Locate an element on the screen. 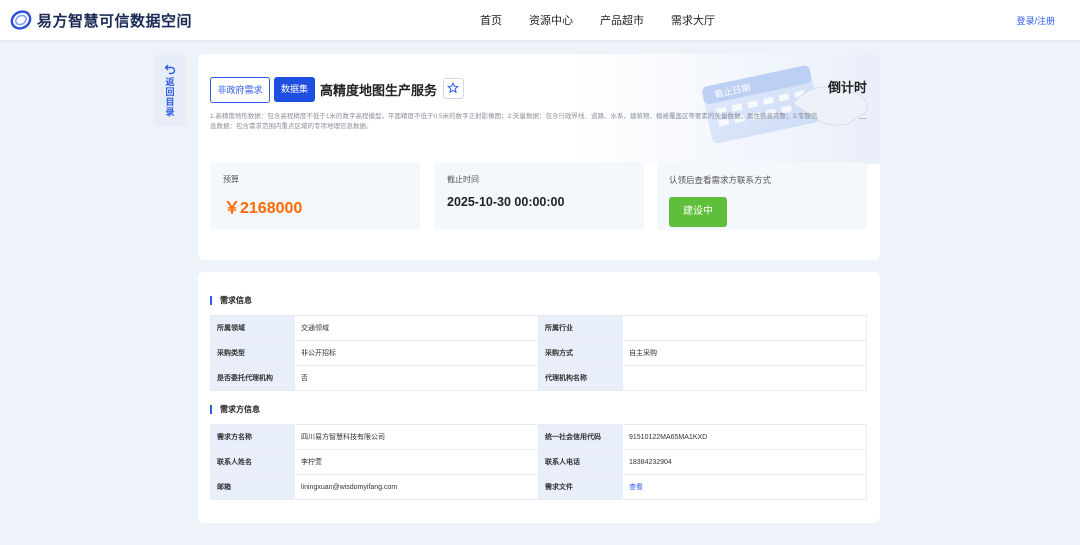  field-label: 采购类型 is located at coordinates (252, 353).